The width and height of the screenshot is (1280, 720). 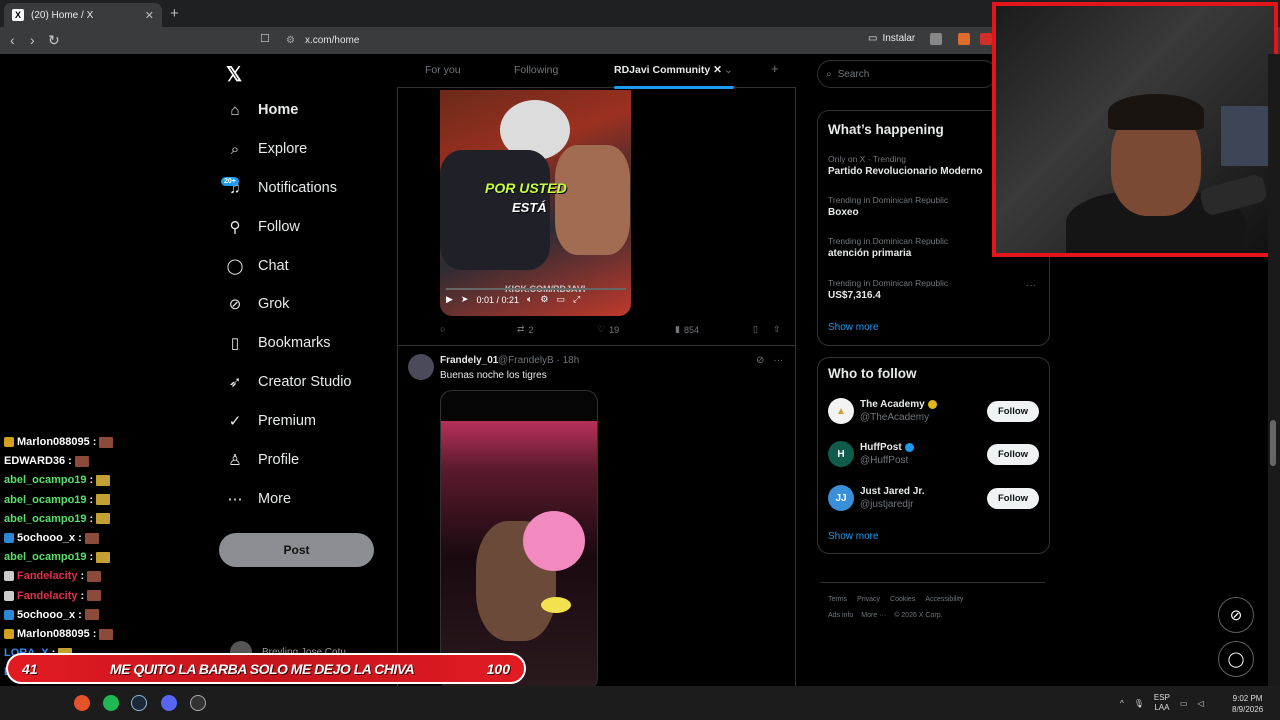 I want to click on site-info-icon: ⚙, so click(x=290, y=40).